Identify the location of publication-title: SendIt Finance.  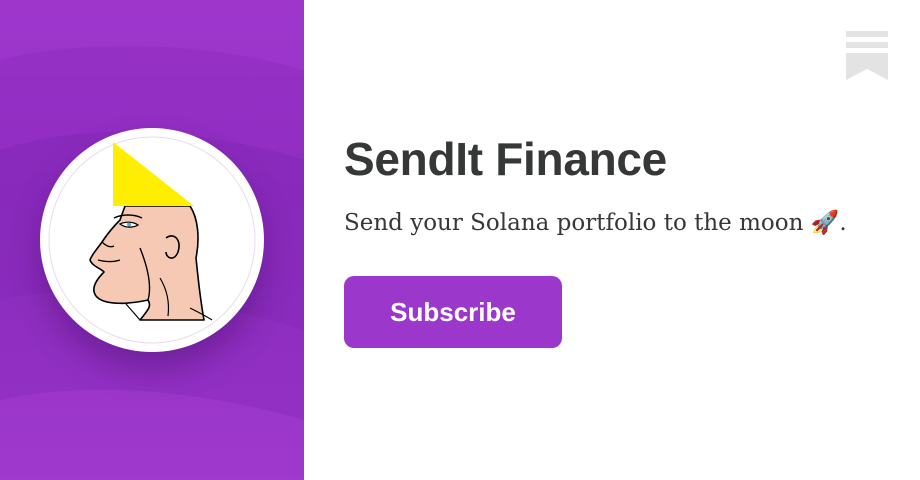
(505, 159).